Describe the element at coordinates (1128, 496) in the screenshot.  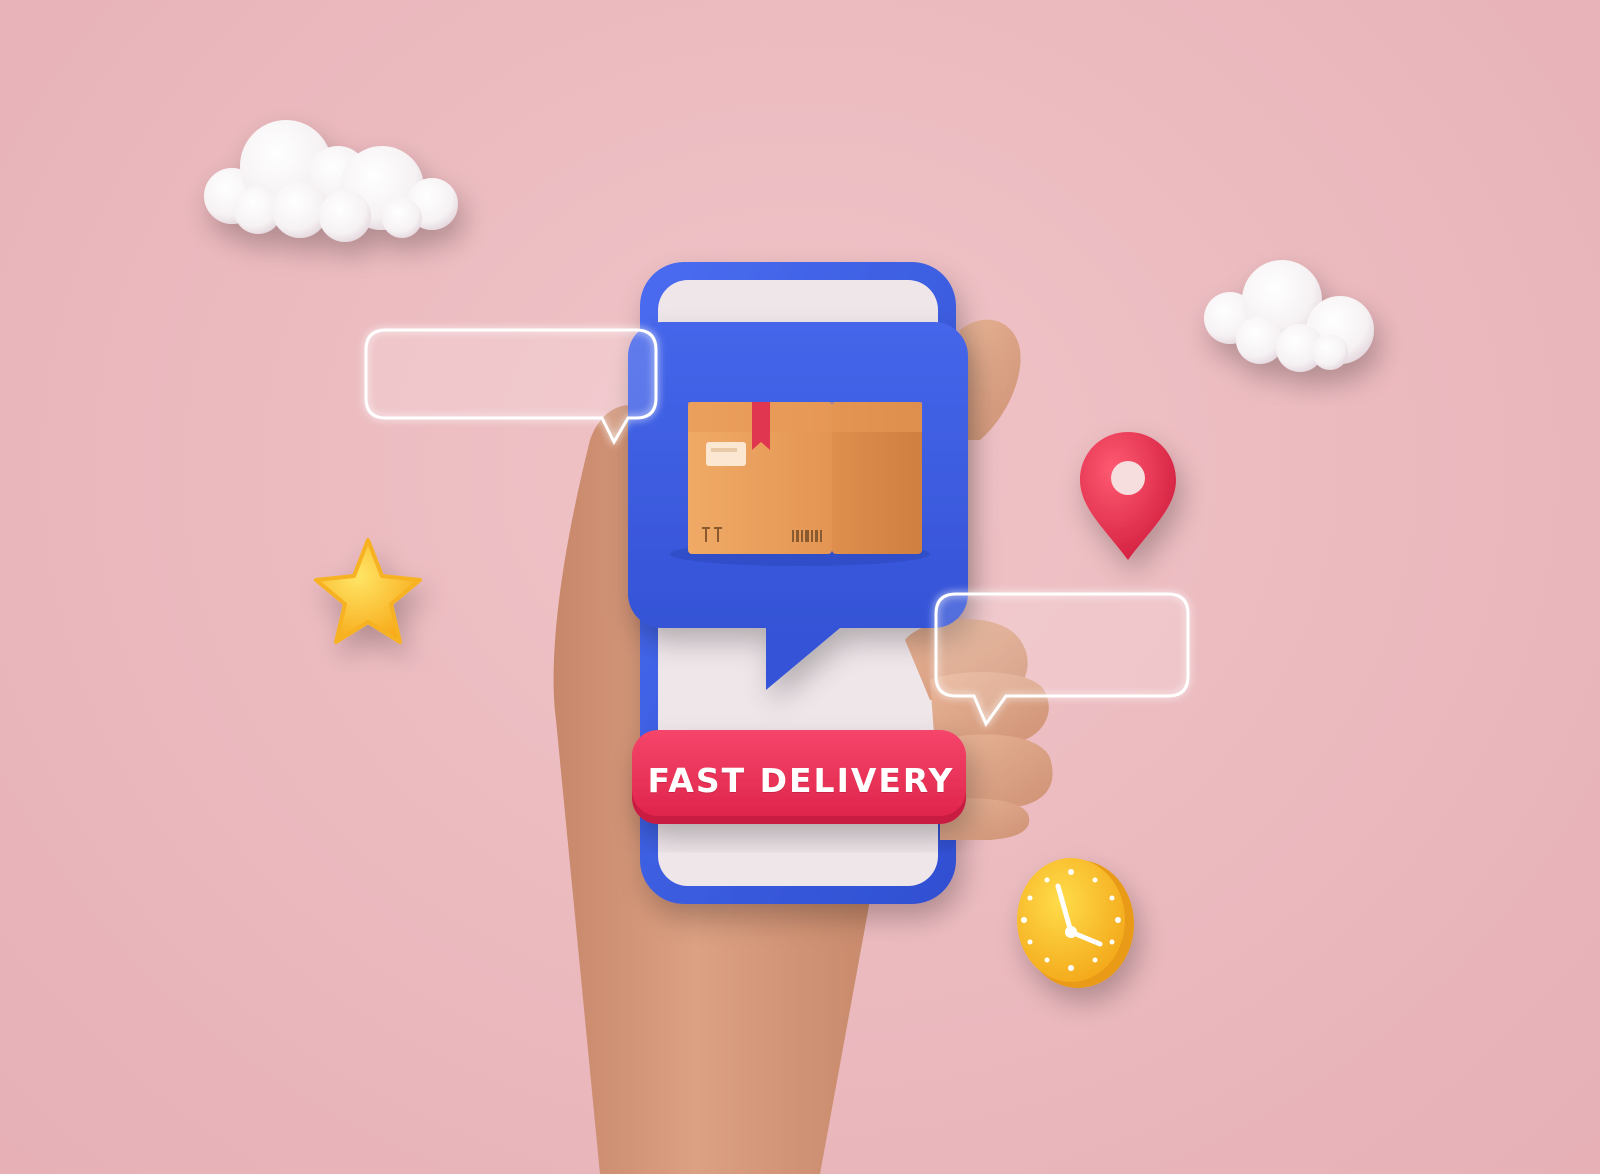
I see `location-pin-icon` at that location.